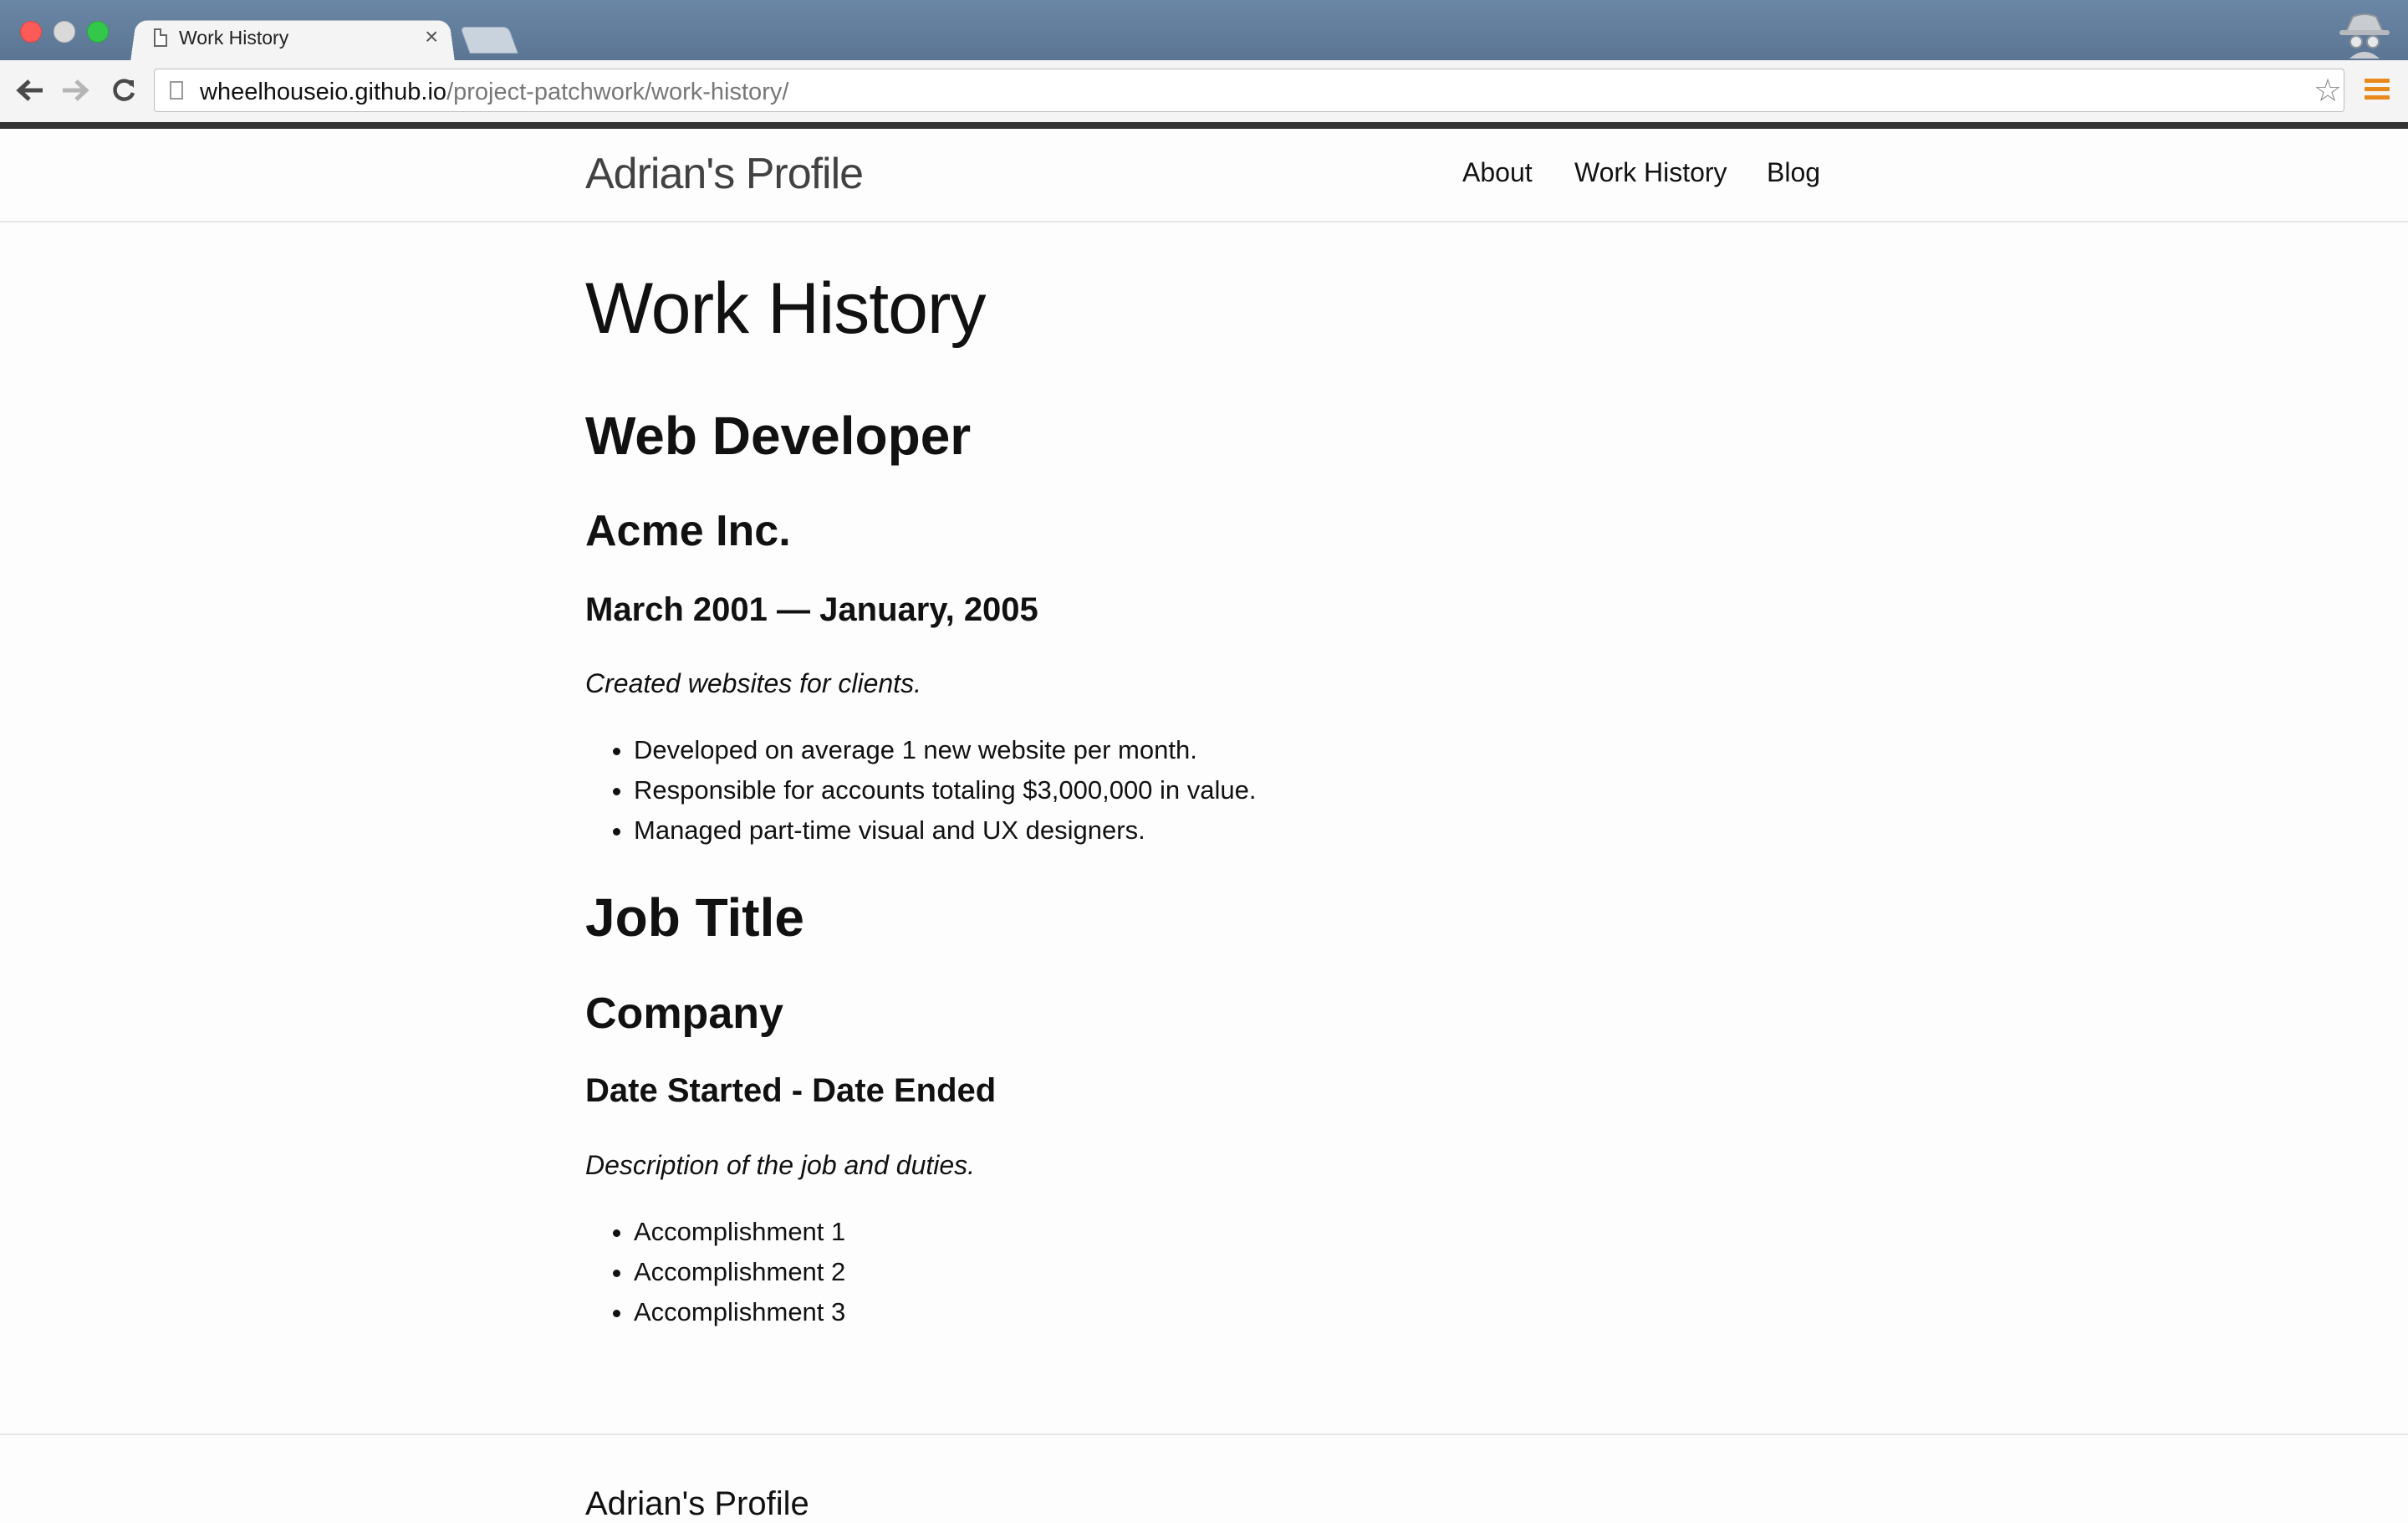 This screenshot has height=1523, width=2408. I want to click on url-host: wheelhouseio.github.io, so click(323, 92).